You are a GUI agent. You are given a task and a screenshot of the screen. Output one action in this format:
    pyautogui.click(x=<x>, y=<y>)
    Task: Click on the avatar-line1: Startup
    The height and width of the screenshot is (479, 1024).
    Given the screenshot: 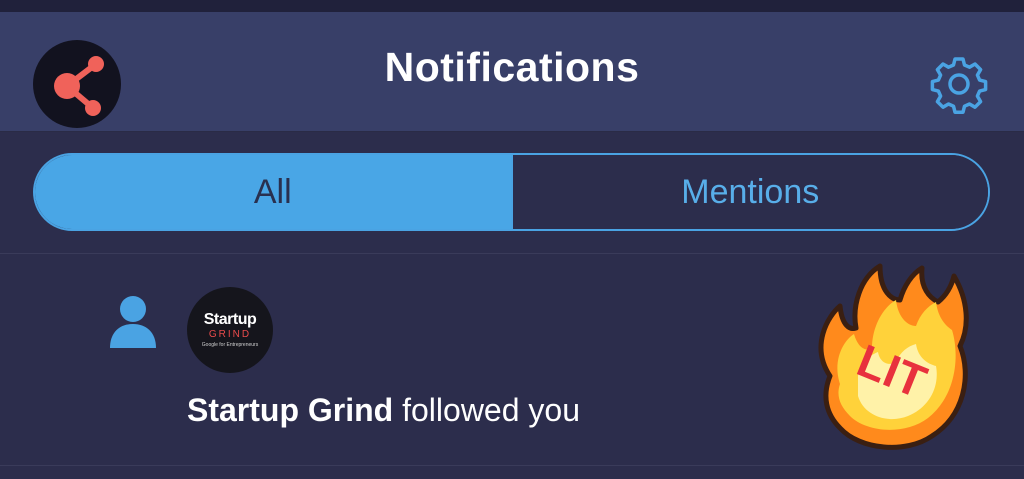 What is the action you would take?
    pyautogui.click(x=230, y=319)
    